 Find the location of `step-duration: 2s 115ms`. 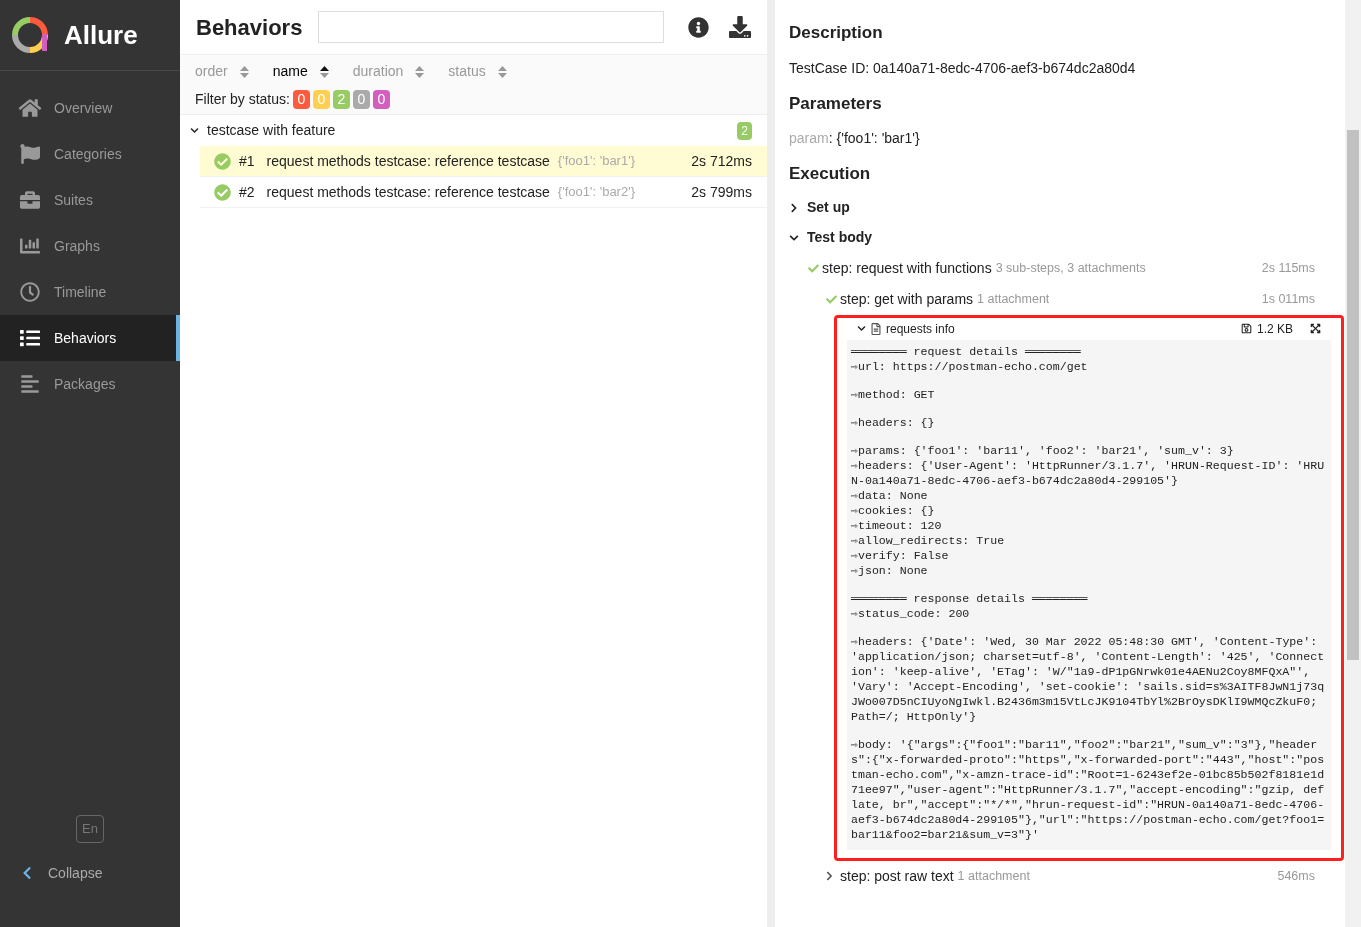

step-duration: 2s 115ms is located at coordinates (1288, 268).